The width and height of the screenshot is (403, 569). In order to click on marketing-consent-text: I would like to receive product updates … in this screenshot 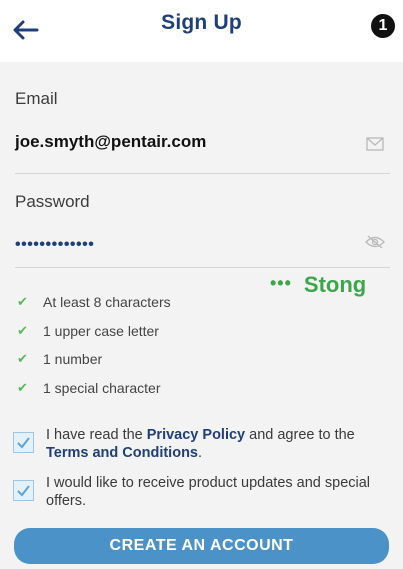, I will do `click(208, 492)`.